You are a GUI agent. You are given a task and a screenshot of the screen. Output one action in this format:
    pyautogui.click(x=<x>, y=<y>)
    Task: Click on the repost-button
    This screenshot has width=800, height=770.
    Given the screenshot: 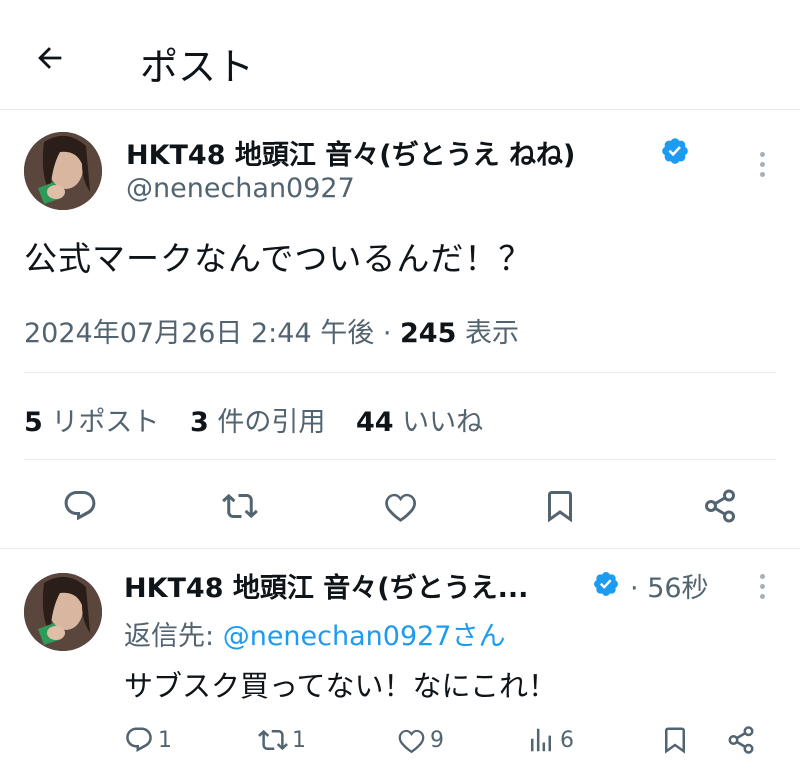 What is the action you would take?
    pyautogui.click(x=240, y=506)
    